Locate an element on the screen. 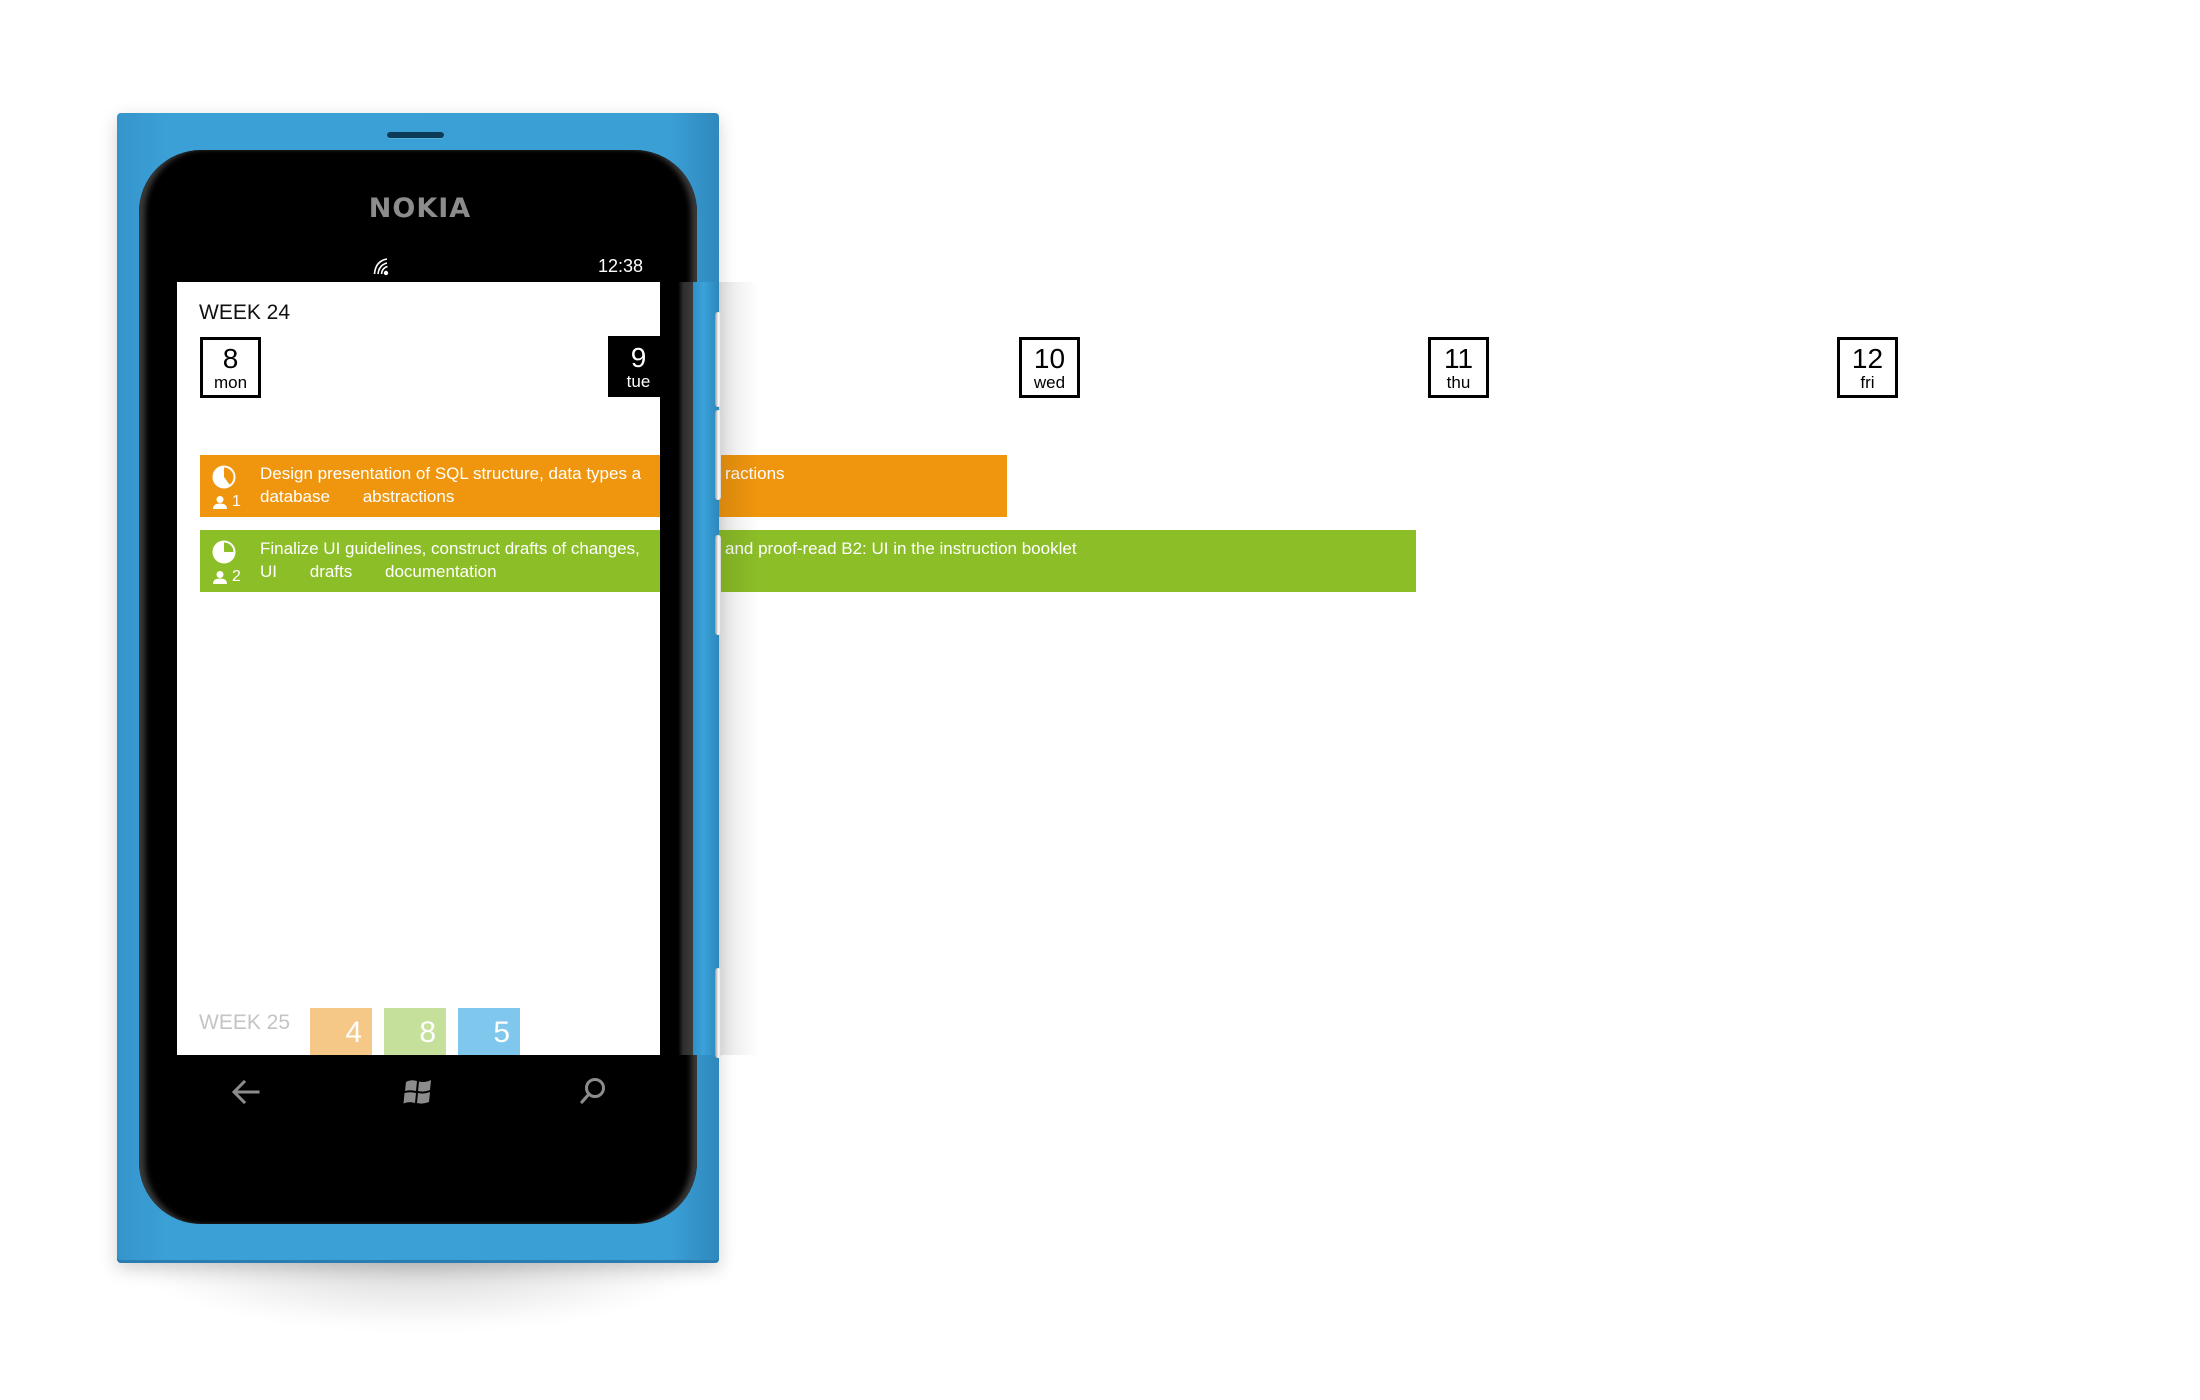 This screenshot has height=1400, width=2200. search-button is located at coordinates (593, 1092).